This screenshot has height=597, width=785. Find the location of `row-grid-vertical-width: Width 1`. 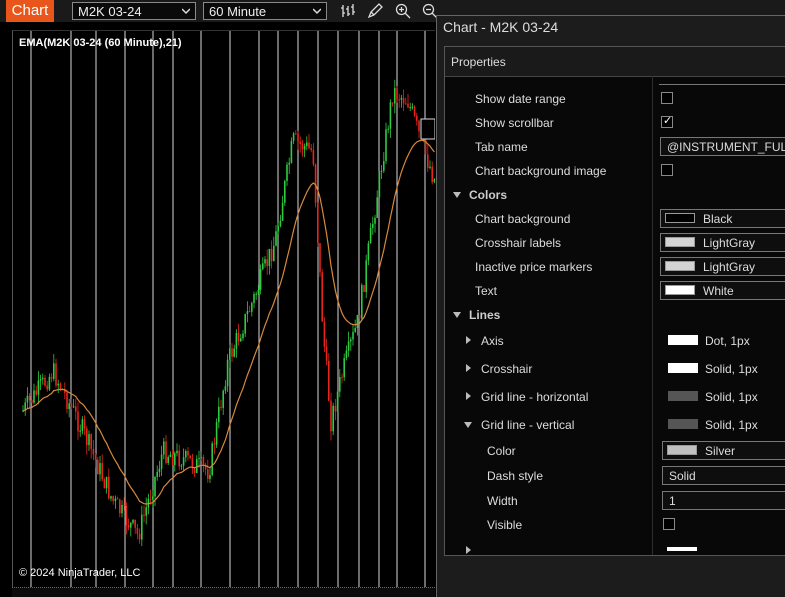

row-grid-vertical-width: Width 1 is located at coordinates (615, 501).